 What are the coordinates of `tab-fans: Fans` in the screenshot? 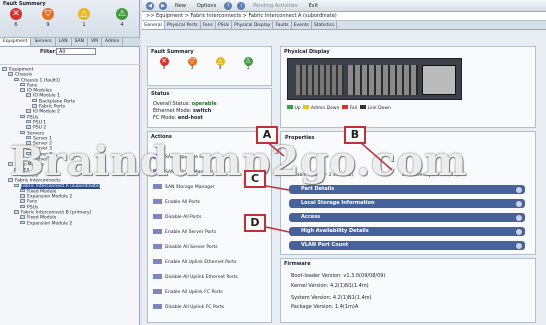 It's located at (208, 25).